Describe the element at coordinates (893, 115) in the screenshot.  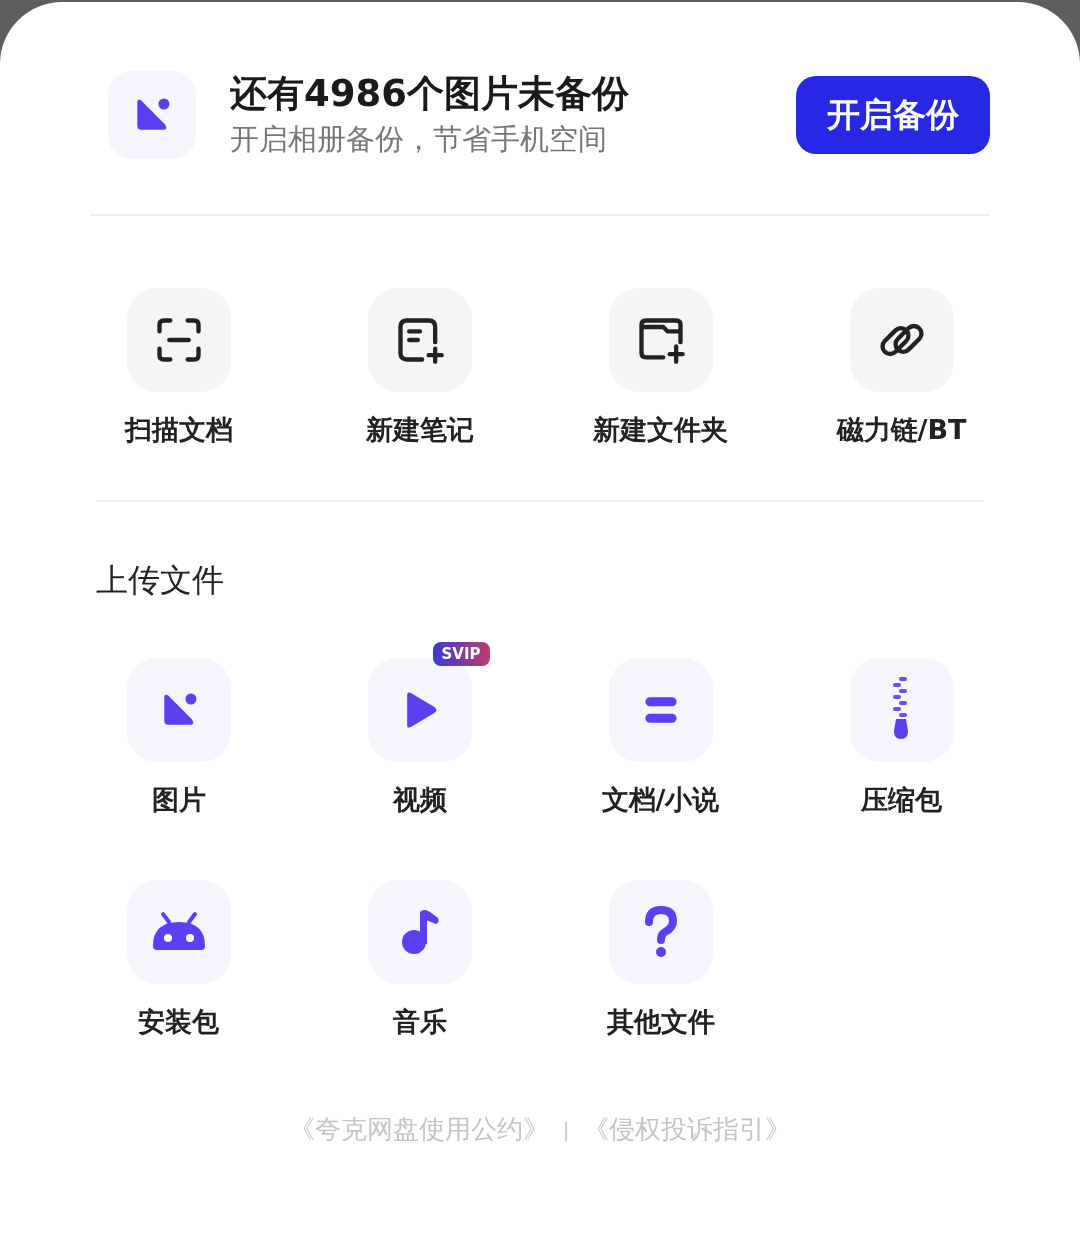
I see `enable-backup-button: 开启备份` at that location.